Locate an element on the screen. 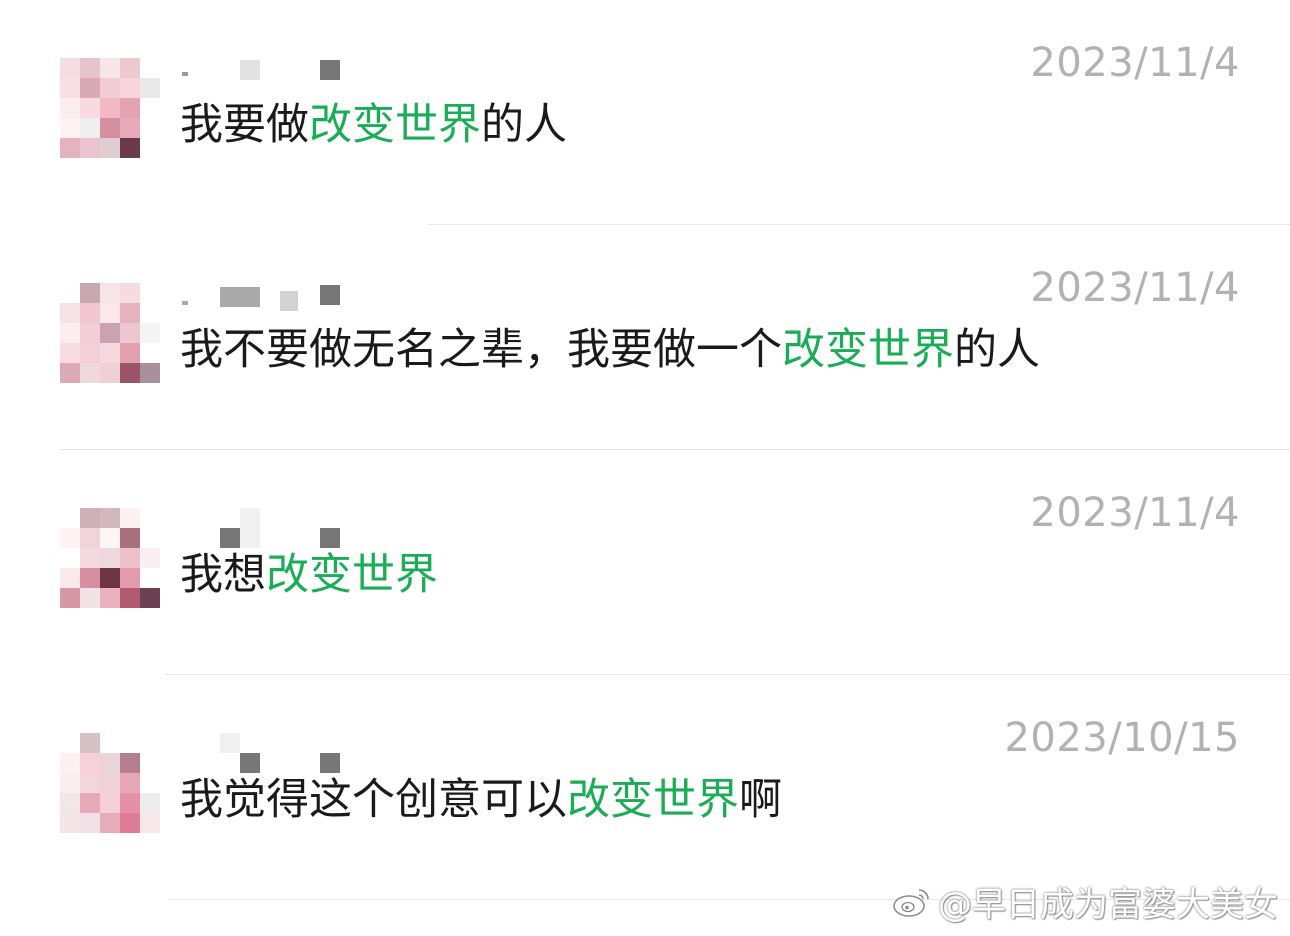 The height and width of the screenshot is (936, 1290). snippet-text: 我觉得这个创意可以 is located at coordinates (373, 800).